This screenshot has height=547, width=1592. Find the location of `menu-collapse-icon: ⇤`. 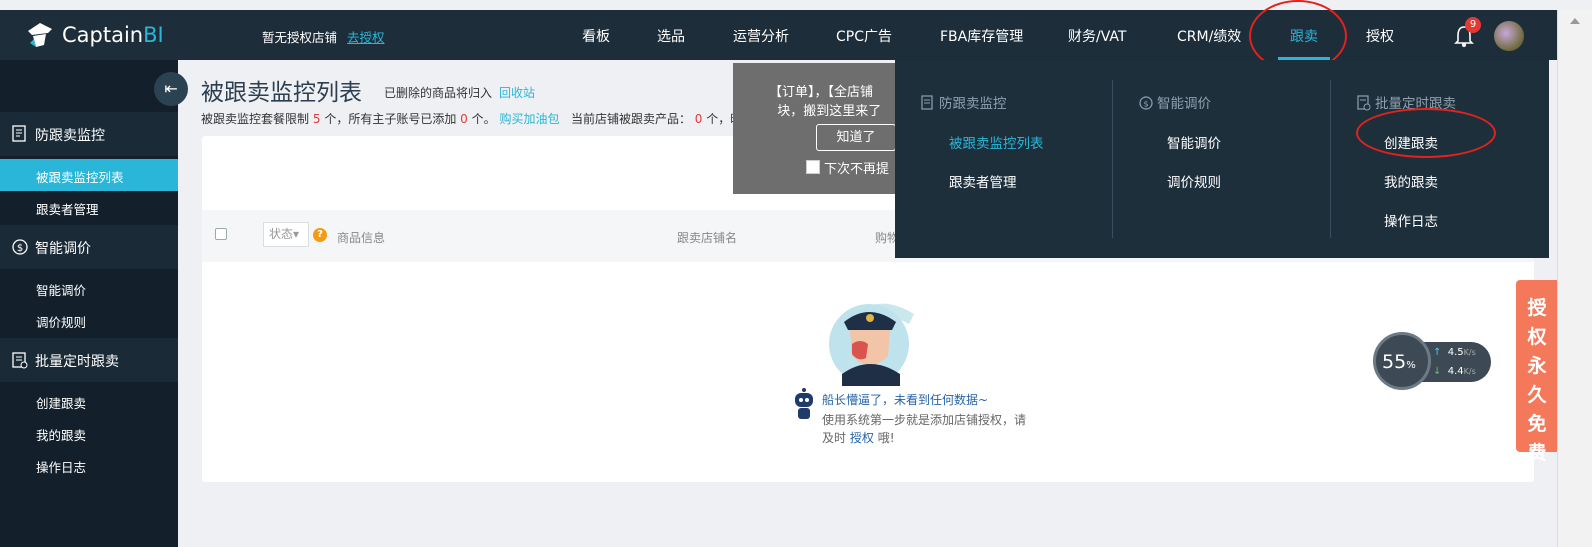

menu-collapse-icon: ⇤ is located at coordinates (171, 89).